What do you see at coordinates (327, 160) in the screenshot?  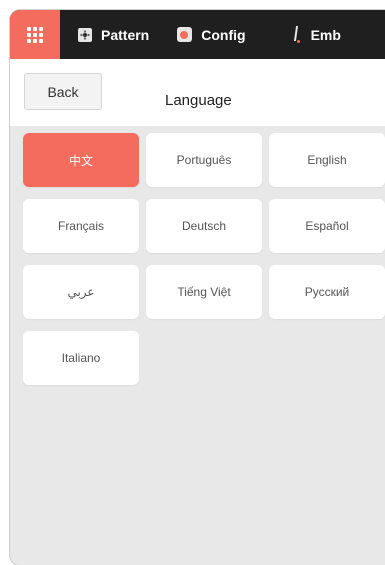 I see `language-option: English` at bounding box center [327, 160].